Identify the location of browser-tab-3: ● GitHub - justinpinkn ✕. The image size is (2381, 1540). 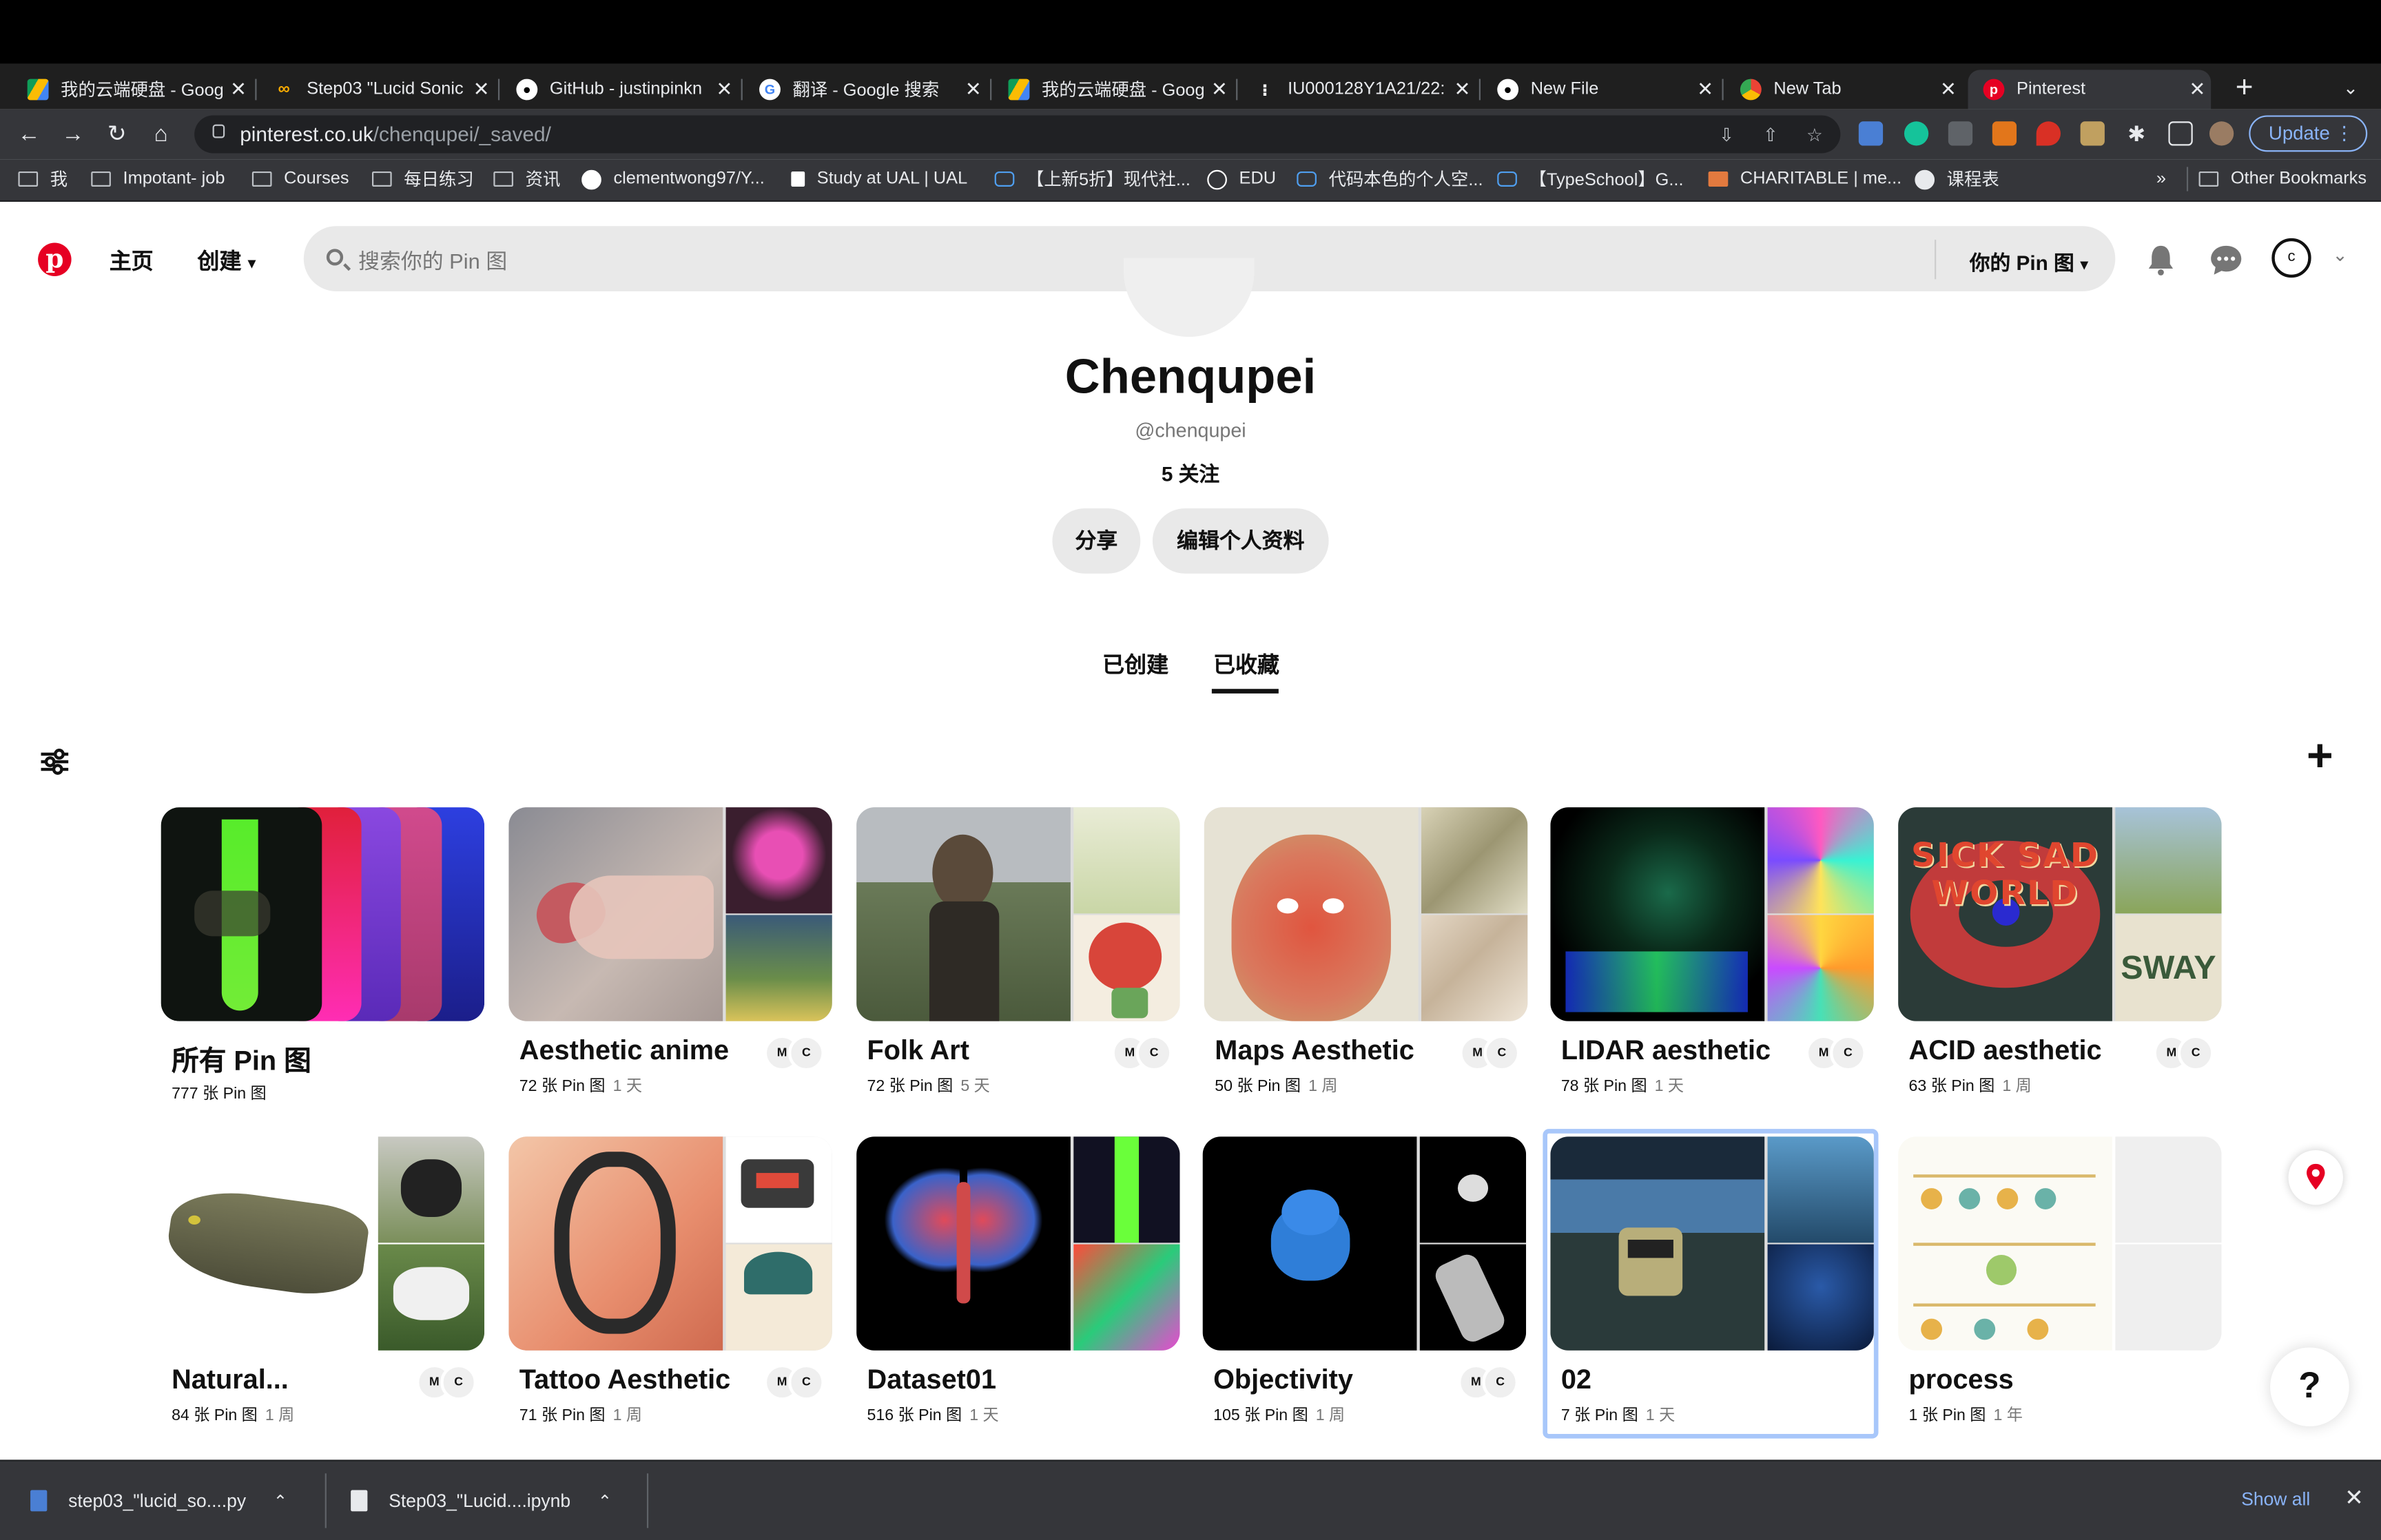
(619, 89).